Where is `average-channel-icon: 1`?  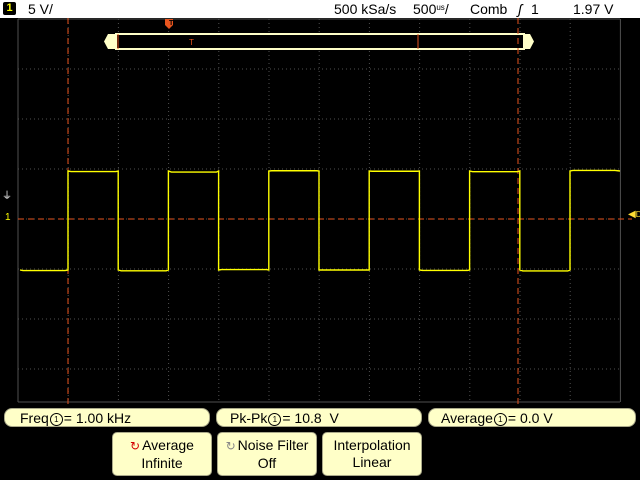 average-channel-icon: 1 is located at coordinates (500, 419).